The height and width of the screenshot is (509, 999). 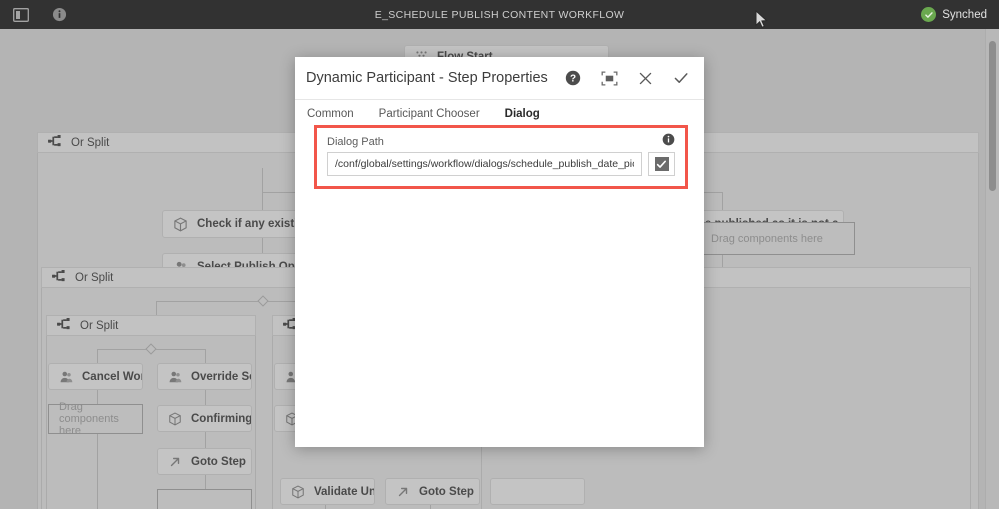 What do you see at coordinates (501, 142) in the screenshot?
I see `dialog-path-label-row: Dialog Path` at bounding box center [501, 142].